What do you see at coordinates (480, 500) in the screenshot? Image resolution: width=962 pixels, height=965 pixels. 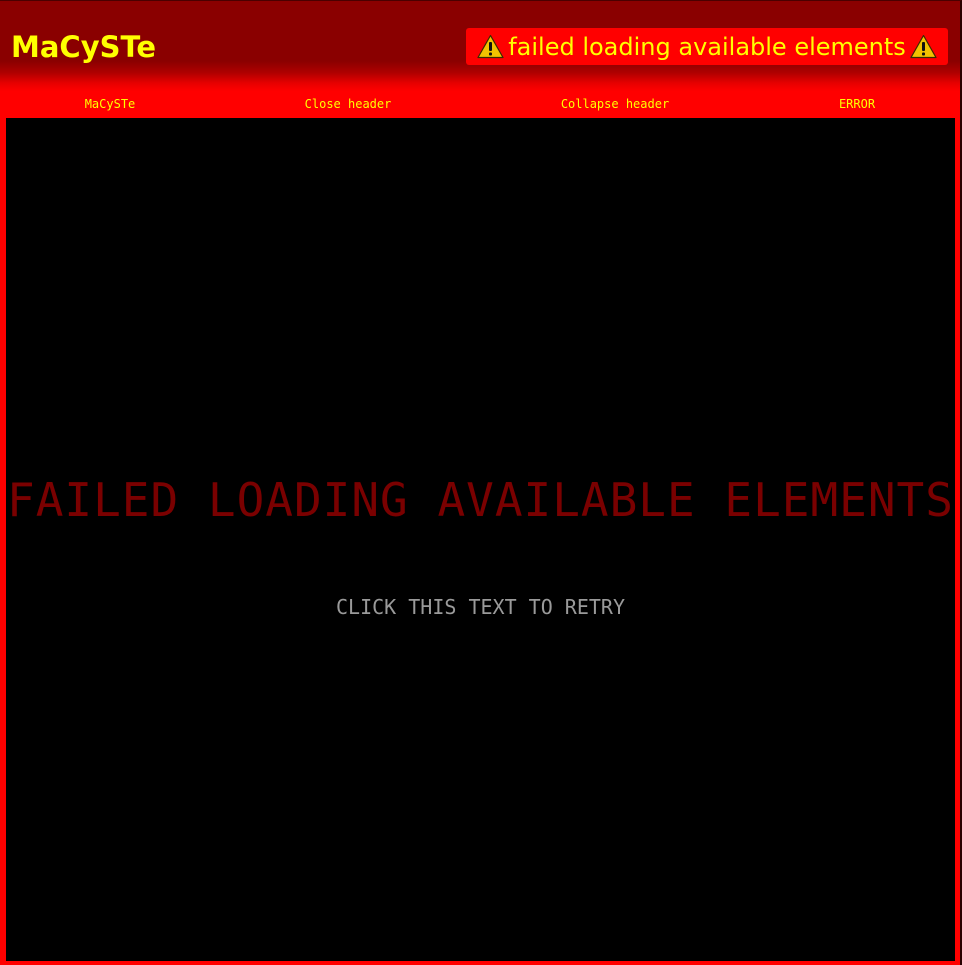 I see `error-heading: FAILED LOADING AVAILABLE ELEMENTS` at bounding box center [480, 500].